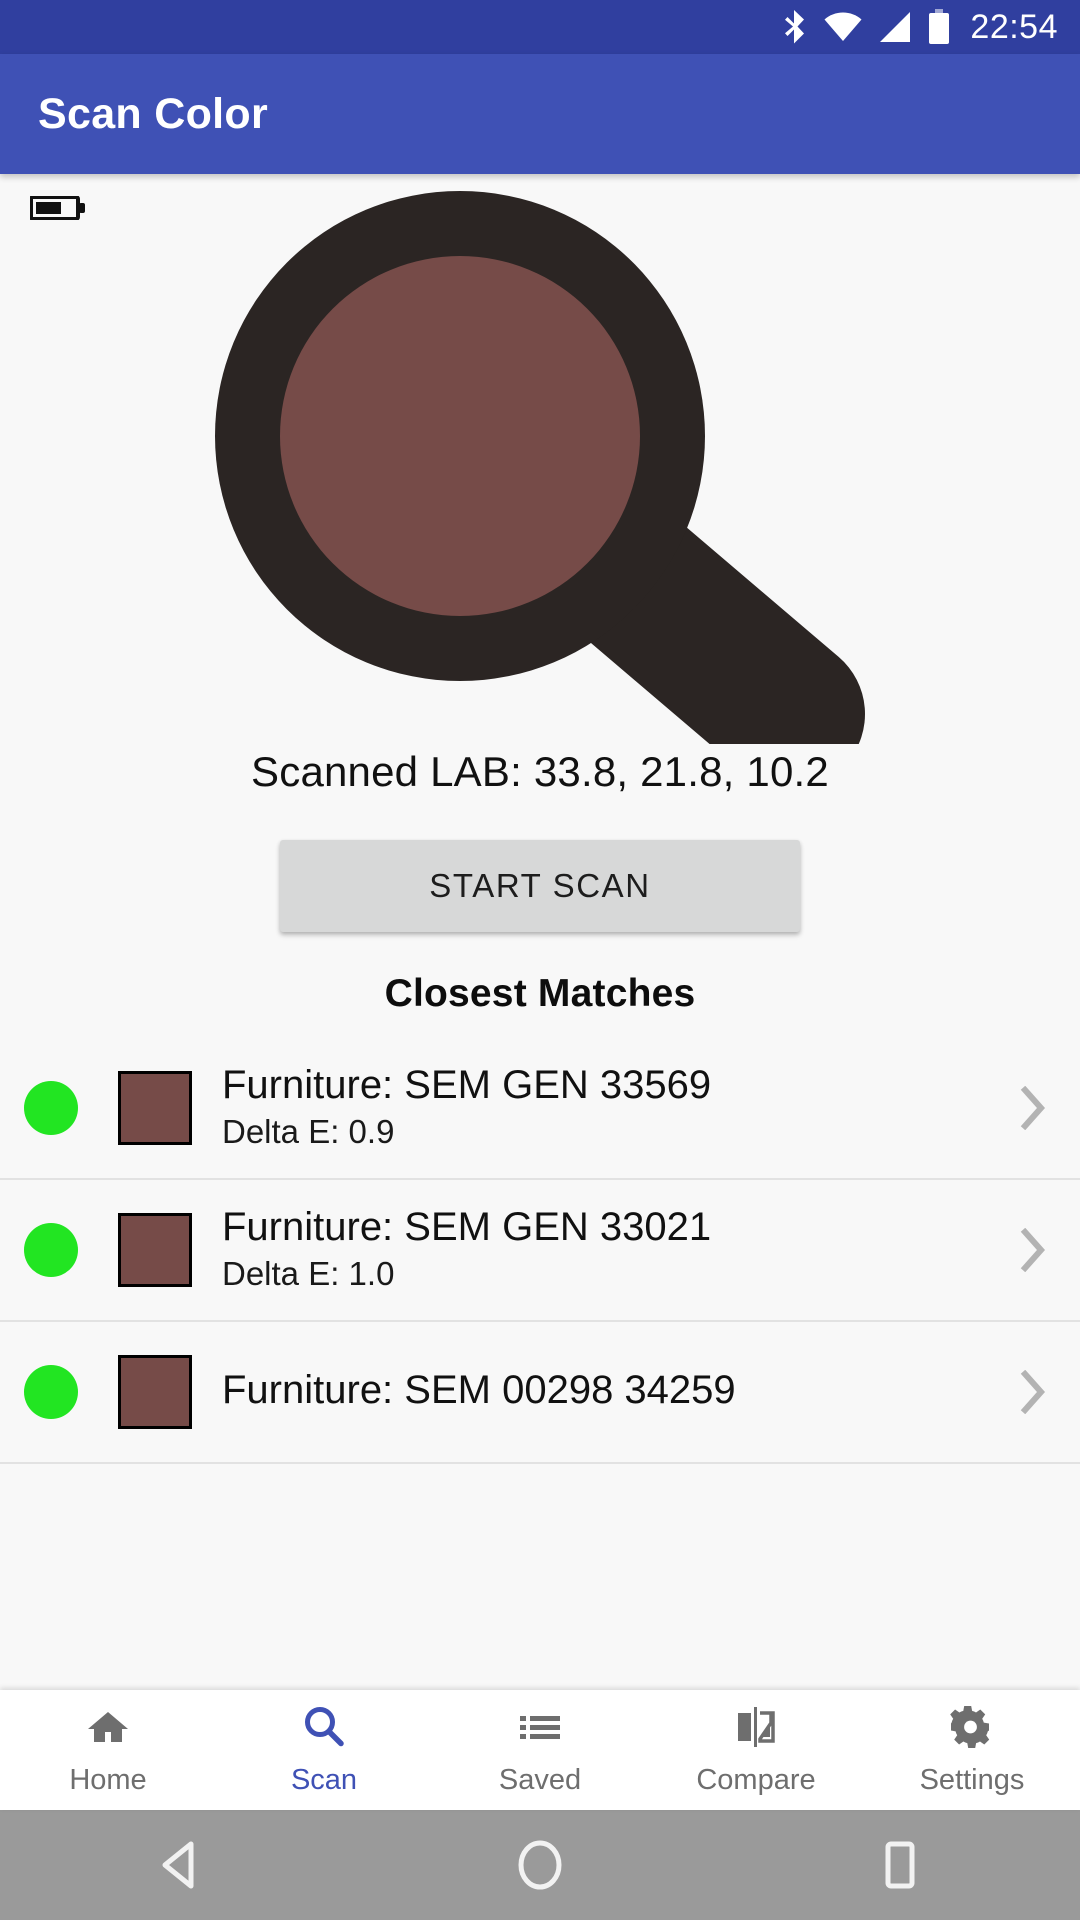  I want to click on match-title: Furniture: SEM 00298 34259, so click(479, 1389).